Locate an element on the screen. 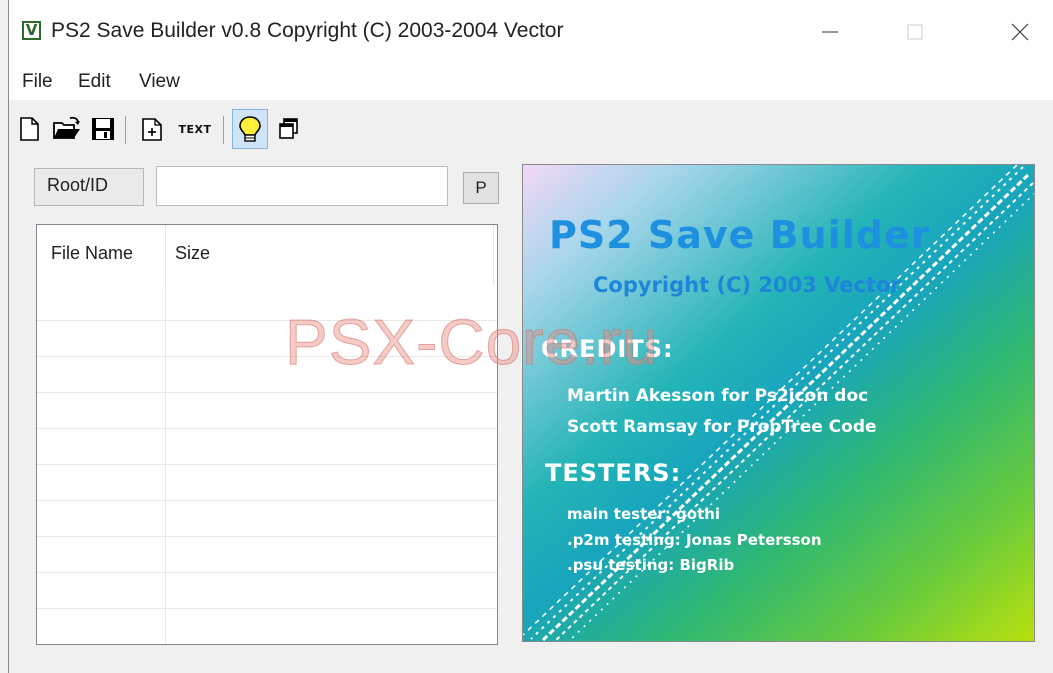 The image size is (1053, 673). copy-windows-button is located at coordinates (289, 129).